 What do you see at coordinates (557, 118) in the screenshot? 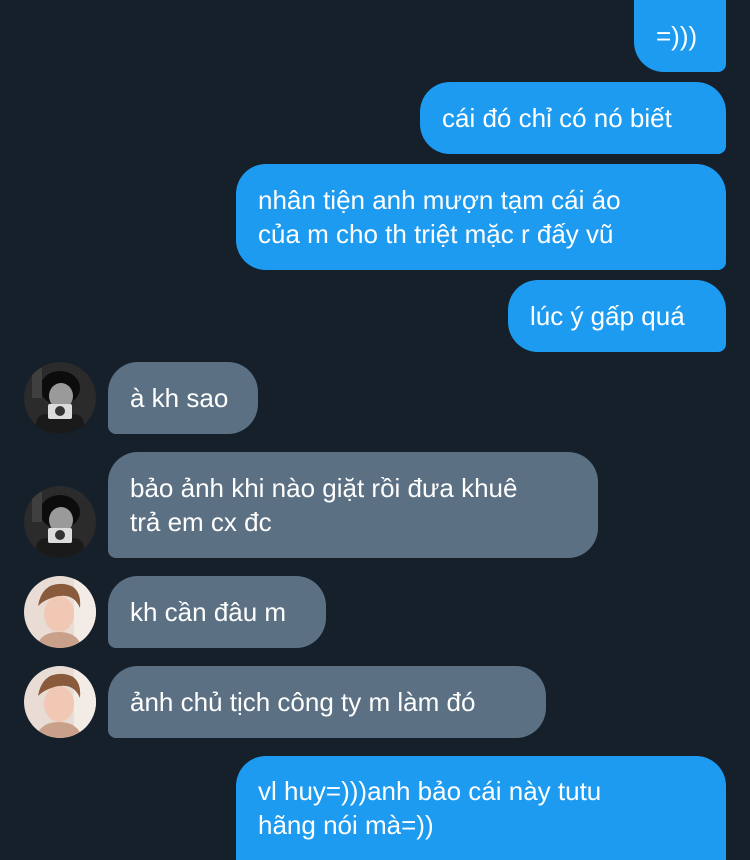
I see `message-text: cái đó chỉ có nó biết` at bounding box center [557, 118].